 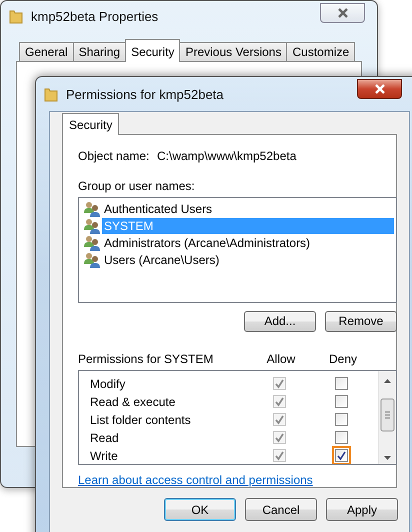 I want to click on user-list-item: Users (Arcane\Users), so click(x=162, y=260).